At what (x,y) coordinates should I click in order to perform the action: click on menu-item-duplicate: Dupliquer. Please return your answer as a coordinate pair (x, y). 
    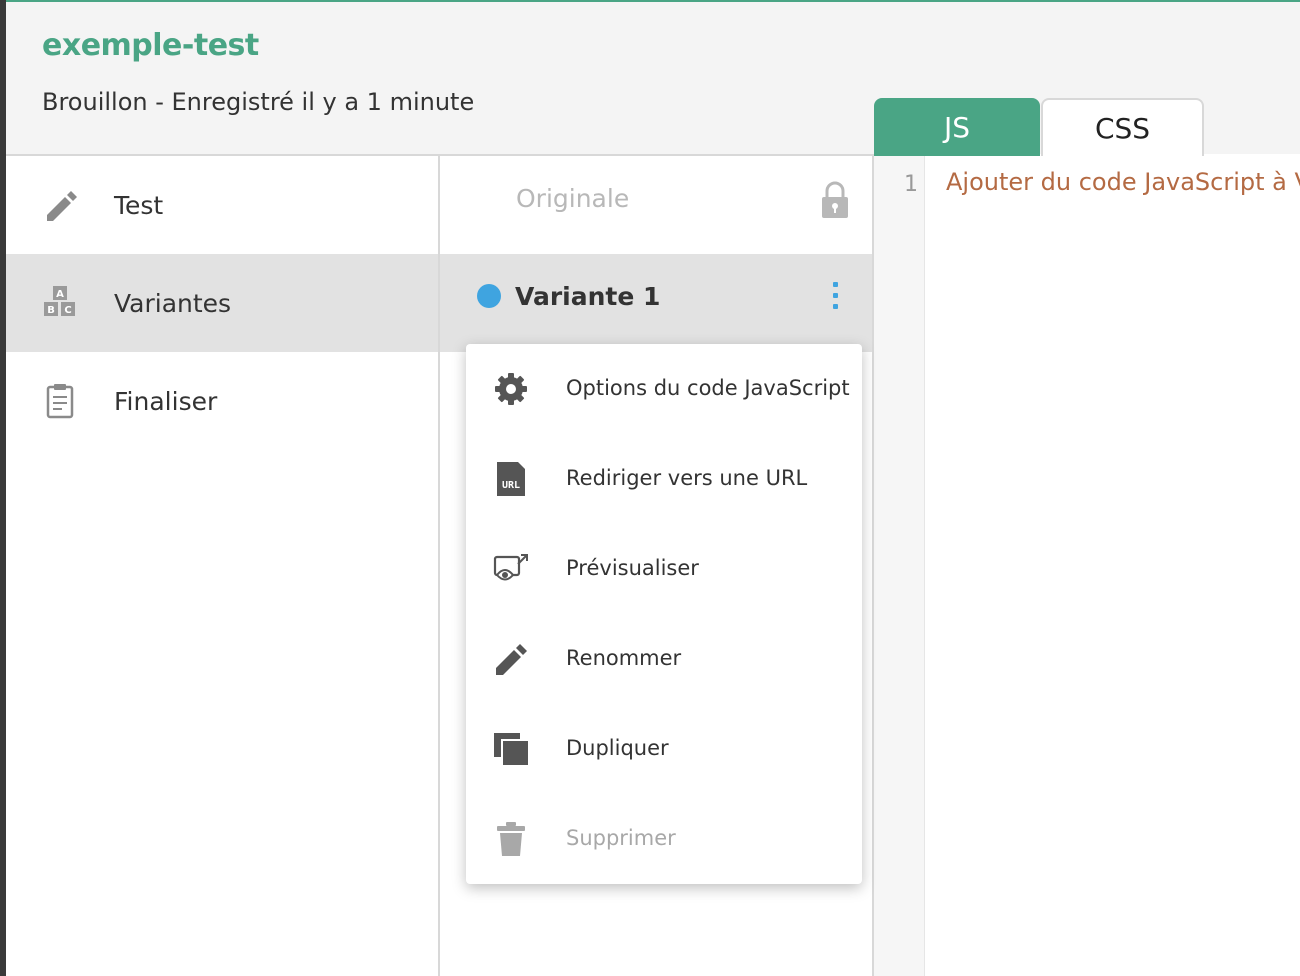
    Looking at the image, I should click on (664, 749).